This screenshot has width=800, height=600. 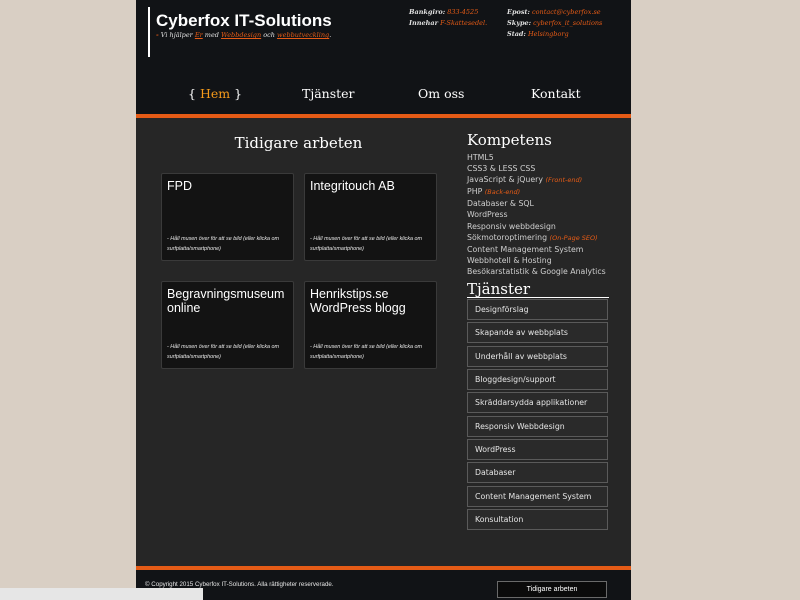 I want to click on service-item: Underhåll av webbplats, so click(x=537, y=356).